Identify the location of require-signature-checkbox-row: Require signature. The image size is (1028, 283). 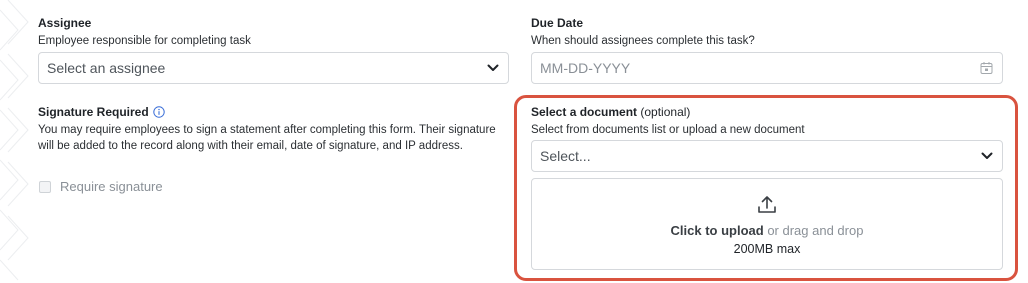
(101, 186).